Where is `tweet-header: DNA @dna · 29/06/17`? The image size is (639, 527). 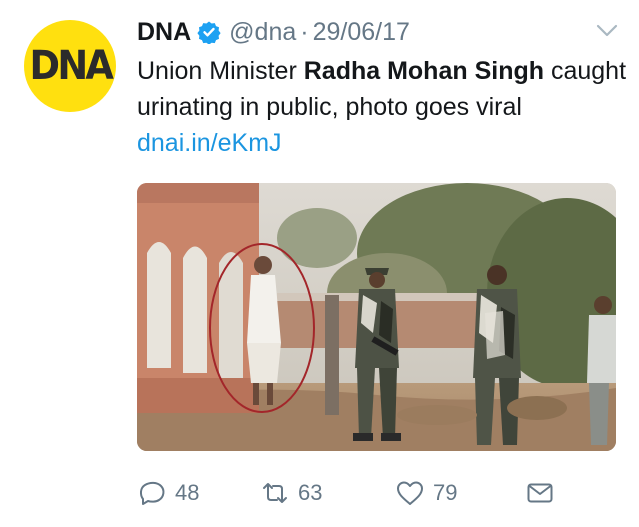 tweet-header: DNA @dna · 29/06/17 is located at coordinates (273, 32).